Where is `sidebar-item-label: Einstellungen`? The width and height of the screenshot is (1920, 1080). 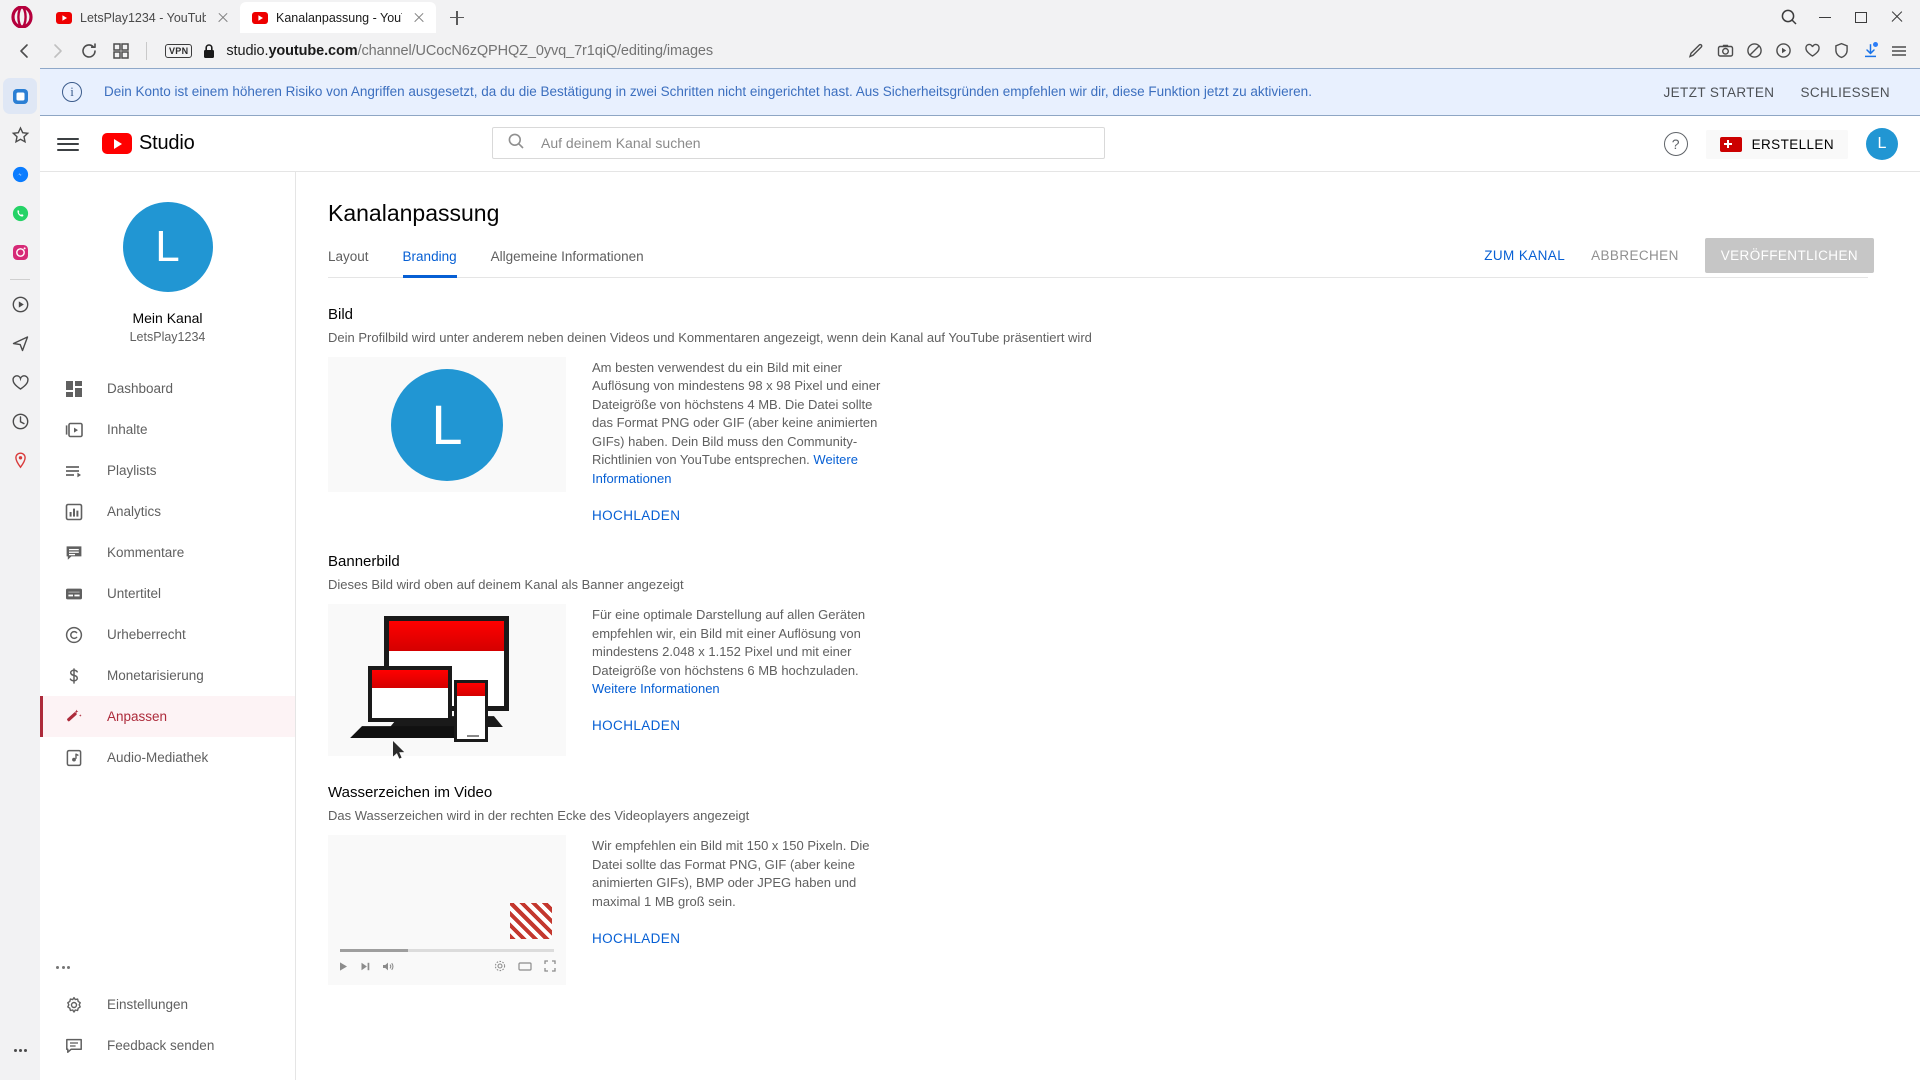
sidebar-item-label: Einstellungen is located at coordinates (148, 1004).